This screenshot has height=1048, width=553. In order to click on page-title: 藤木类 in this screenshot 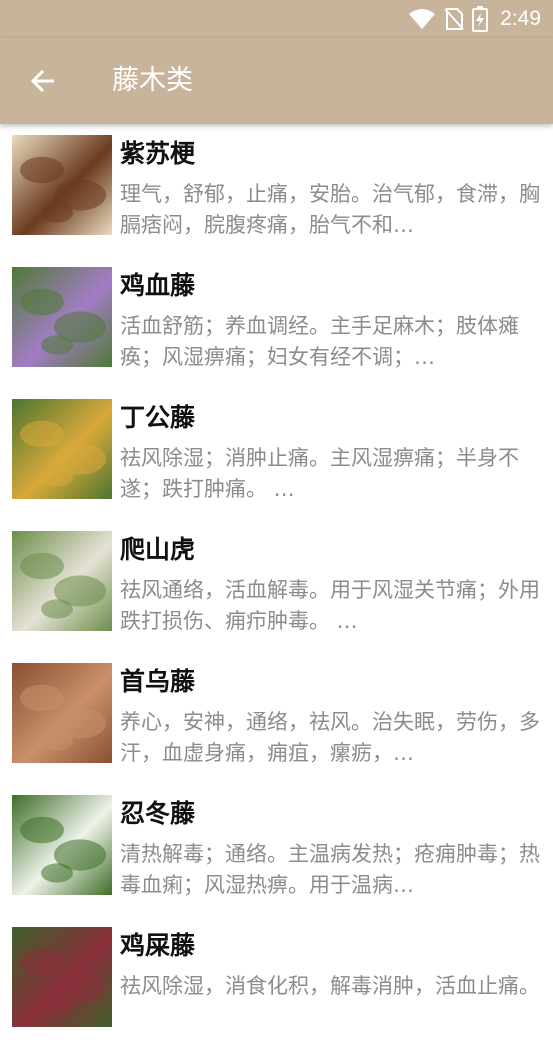, I will do `click(152, 80)`.